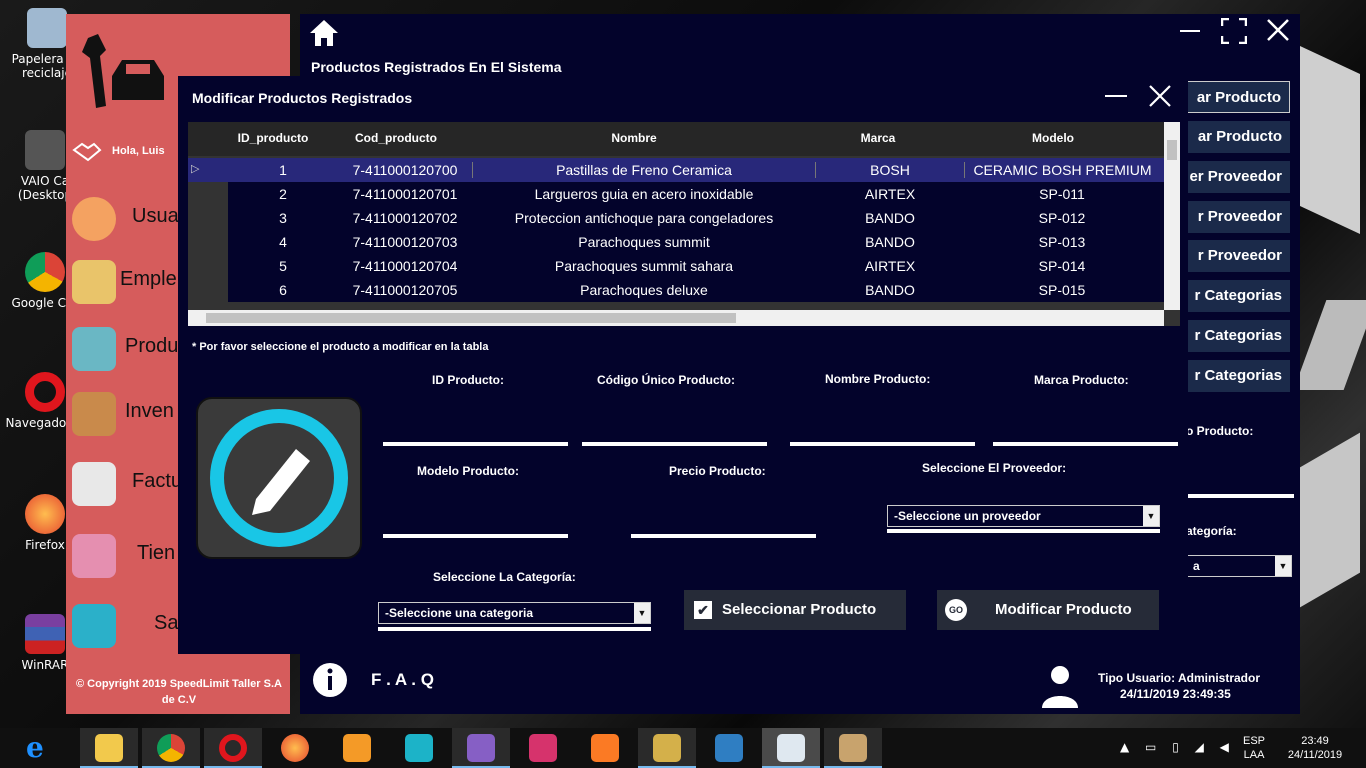 This screenshot has width=1366, height=768. What do you see at coordinates (1254, 748) in the screenshot?
I see `language-indicator: ESP LAA` at bounding box center [1254, 748].